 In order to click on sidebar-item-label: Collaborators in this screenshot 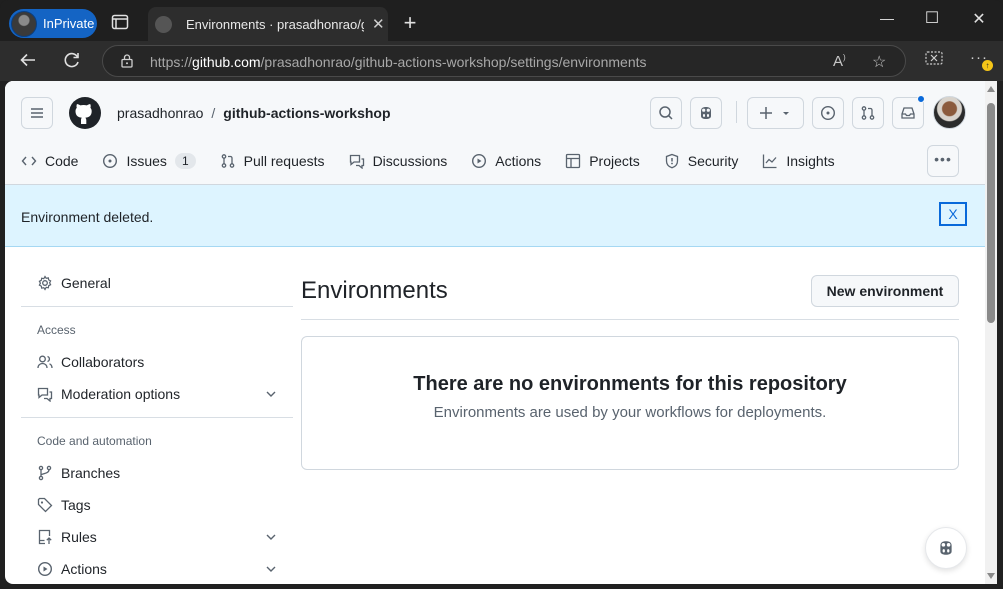, I will do `click(103, 362)`.